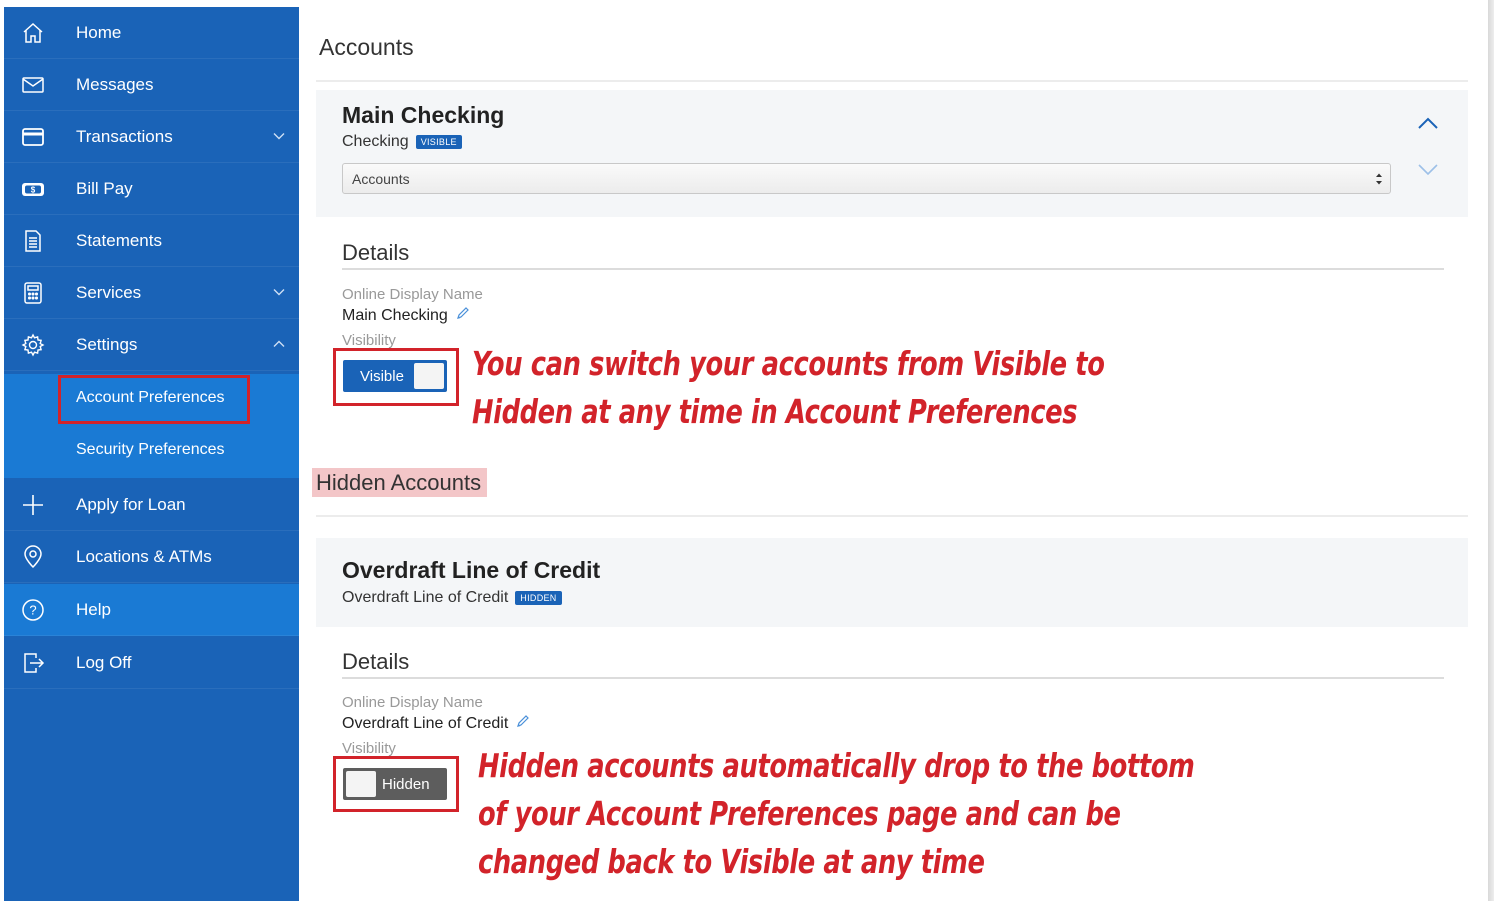 Image resolution: width=1494 pixels, height=901 pixels. I want to click on display-name-text: Main Checking, so click(395, 315).